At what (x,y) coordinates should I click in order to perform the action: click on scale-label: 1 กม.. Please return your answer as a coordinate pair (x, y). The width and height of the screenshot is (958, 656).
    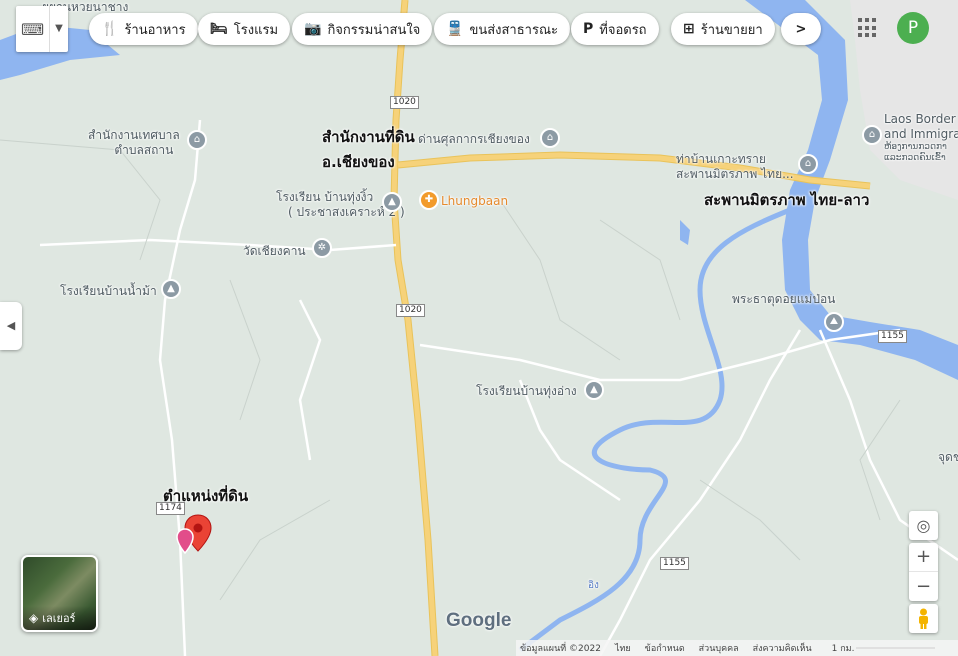
    Looking at the image, I should click on (843, 648).